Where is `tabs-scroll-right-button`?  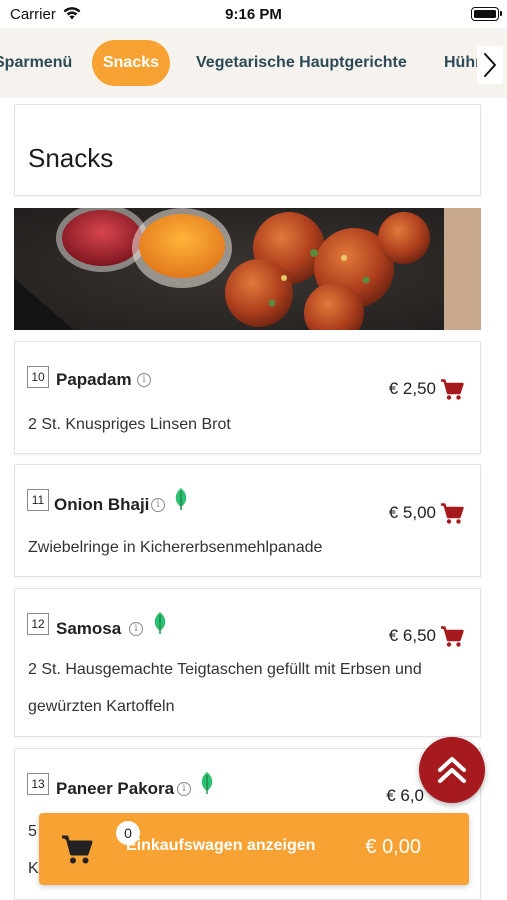 tabs-scroll-right-button is located at coordinates (490, 65).